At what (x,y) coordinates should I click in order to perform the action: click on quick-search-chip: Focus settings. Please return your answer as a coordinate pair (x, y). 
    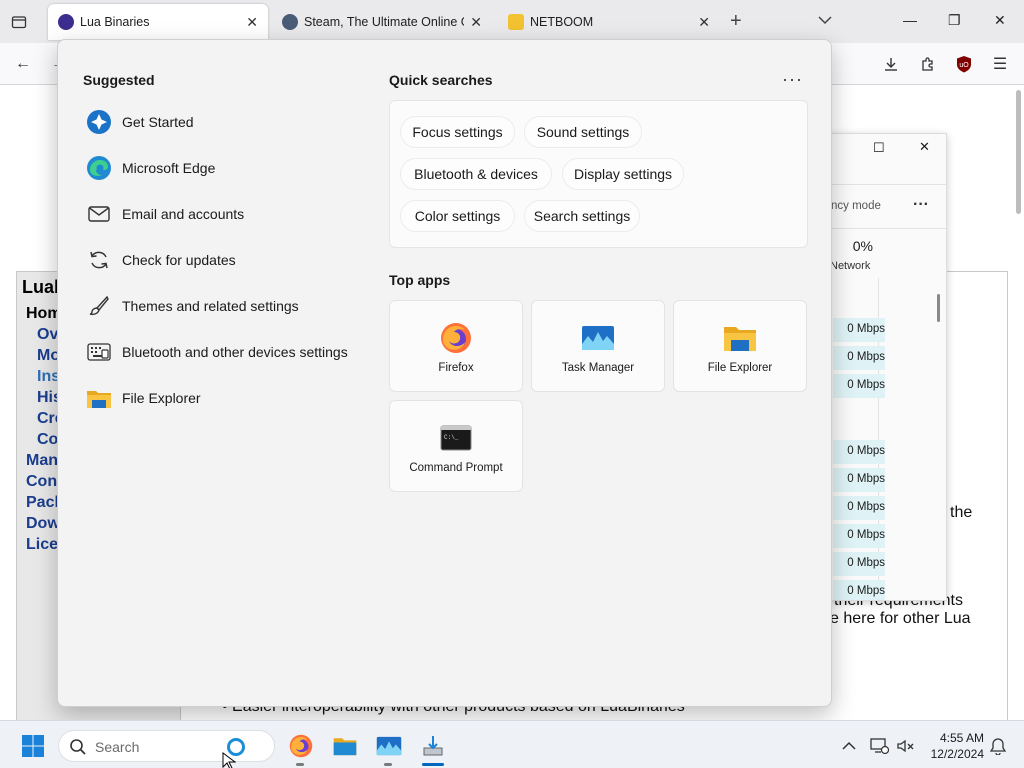
    Looking at the image, I should click on (457, 132).